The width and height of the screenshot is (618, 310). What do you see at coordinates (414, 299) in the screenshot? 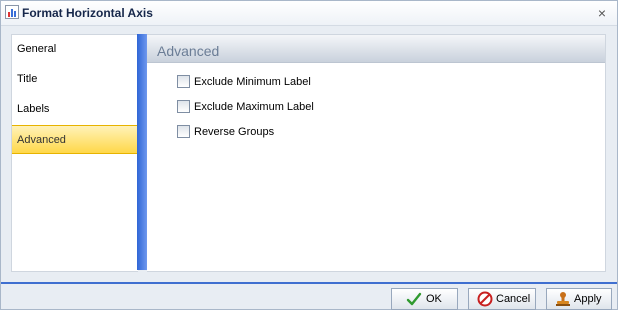
I see `checkmark-icon` at bounding box center [414, 299].